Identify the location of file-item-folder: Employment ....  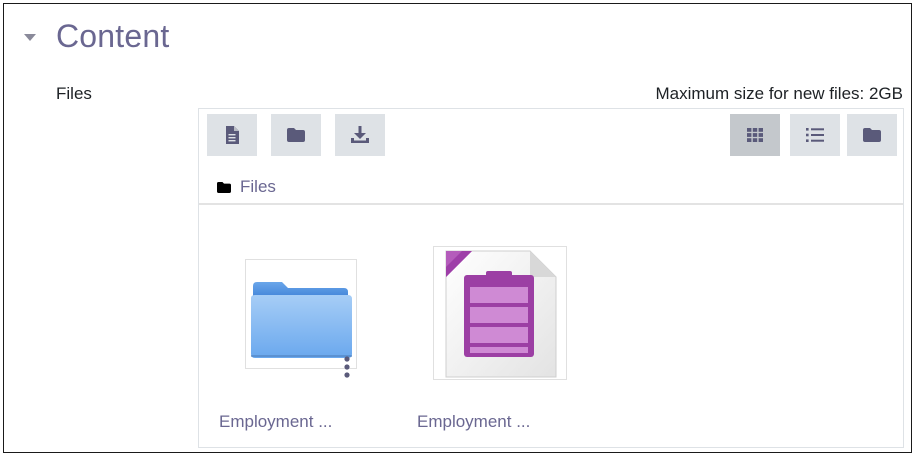
(291, 349).